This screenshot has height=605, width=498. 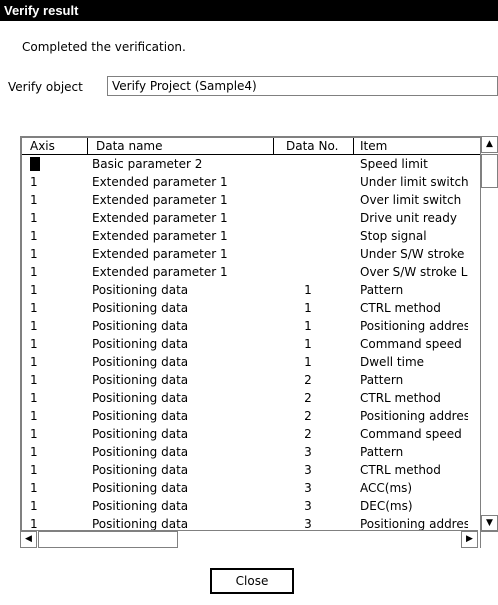 What do you see at coordinates (55, 146) in the screenshot?
I see `column-header-axis: Axis` at bounding box center [55, 146].